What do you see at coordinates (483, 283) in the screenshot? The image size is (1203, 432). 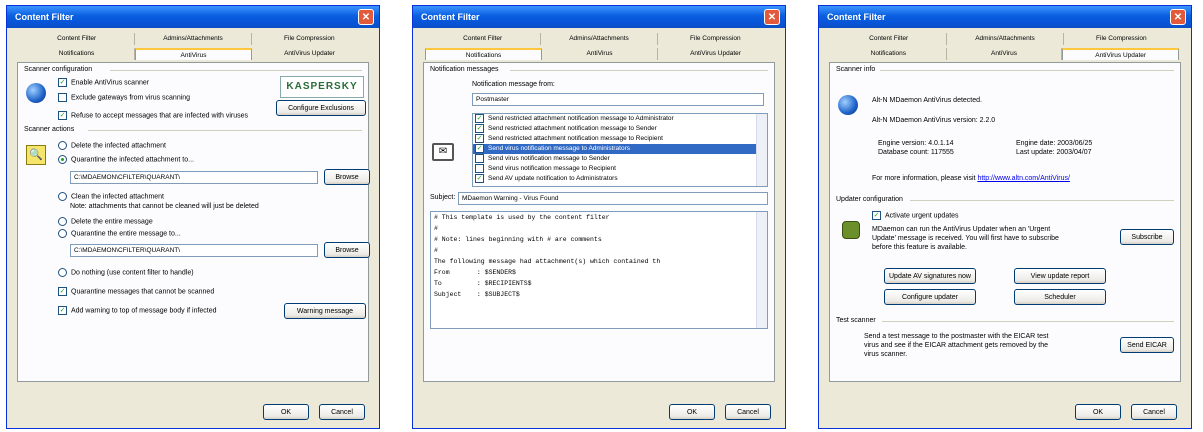 I see `body-line: To : $RECIPIENTS$` at bounding box center [483, 283].